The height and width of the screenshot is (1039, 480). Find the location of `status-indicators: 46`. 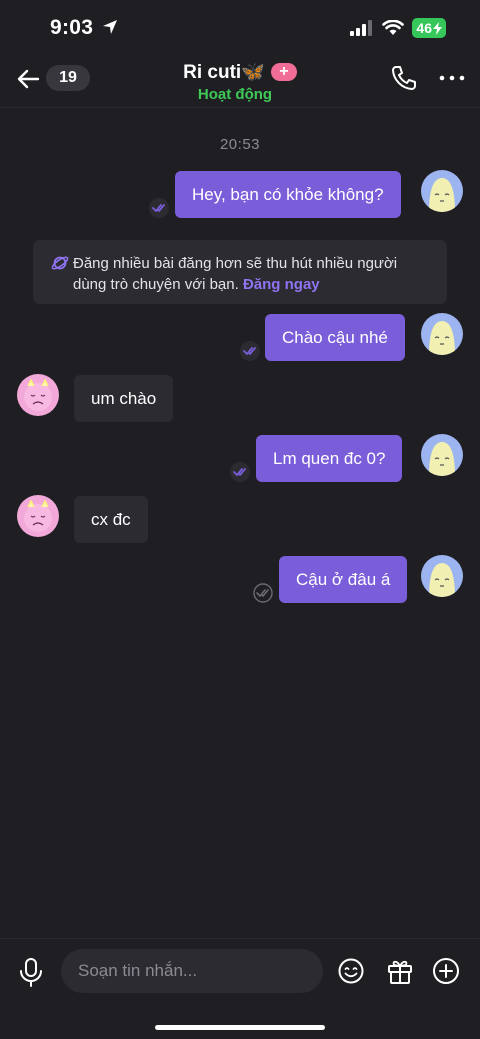

status-indicators: 46 is located at coordinates (398, 28).